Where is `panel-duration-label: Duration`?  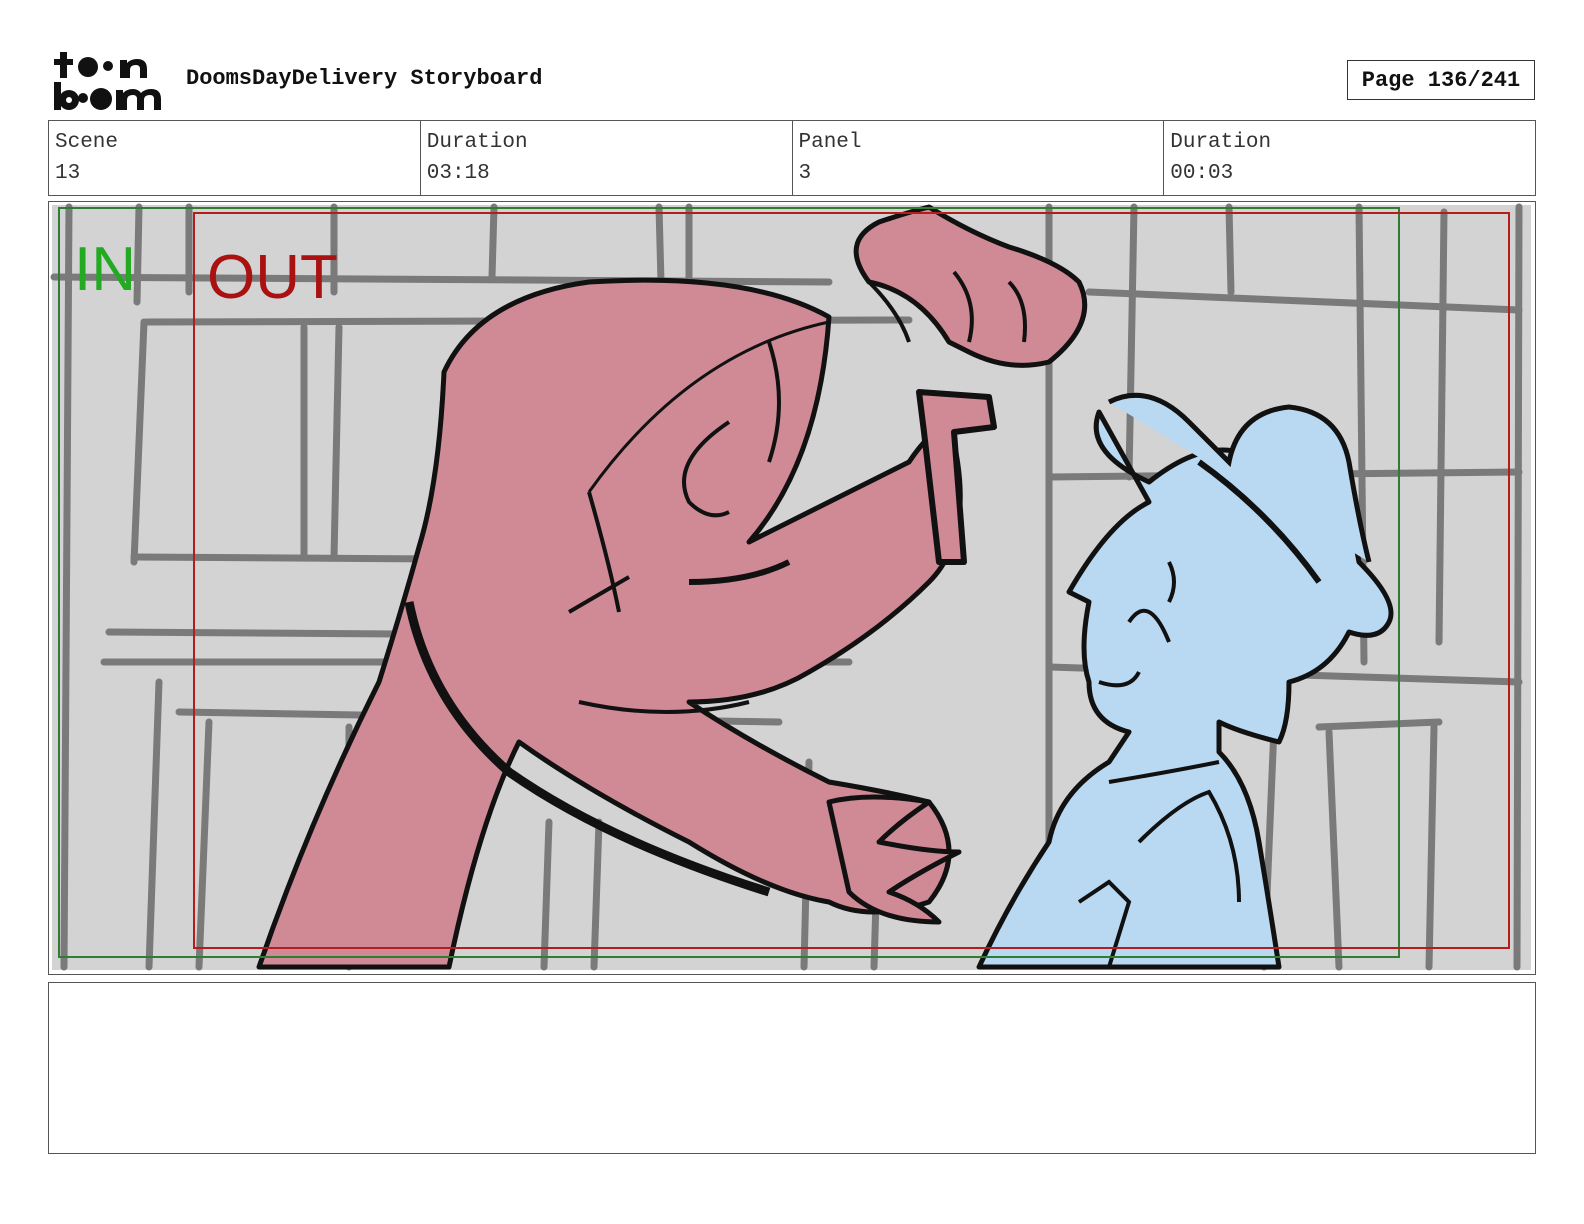
panel-duration-label: Duration is located at coordinates (1221, 142).